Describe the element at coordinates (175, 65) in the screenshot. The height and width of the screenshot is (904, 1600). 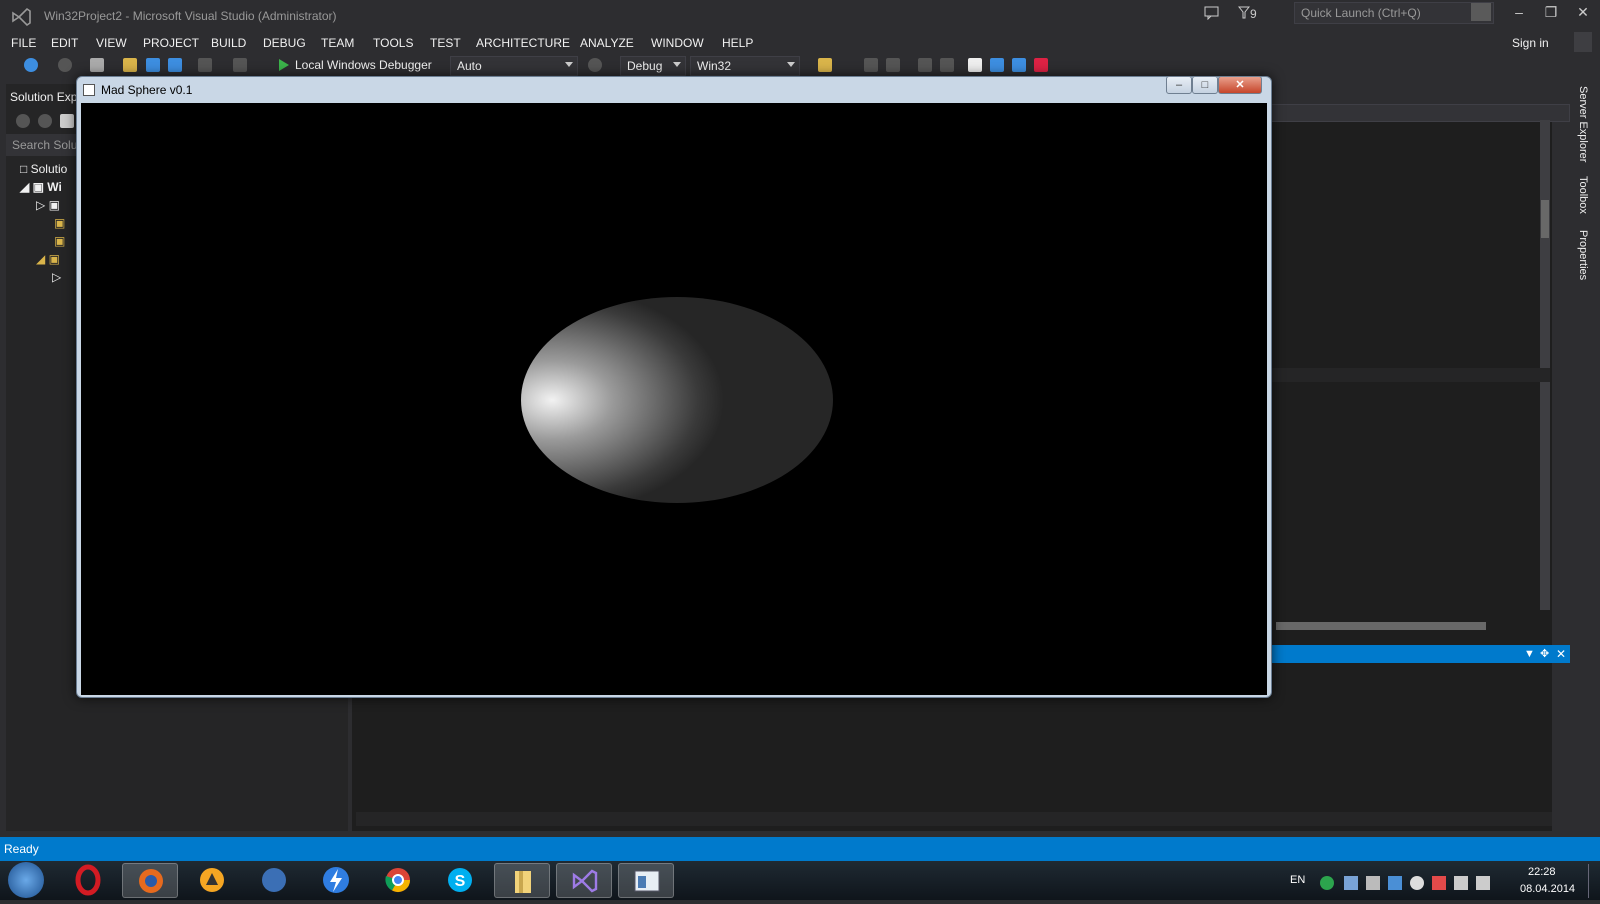
I see `save-all-icon` at that location.